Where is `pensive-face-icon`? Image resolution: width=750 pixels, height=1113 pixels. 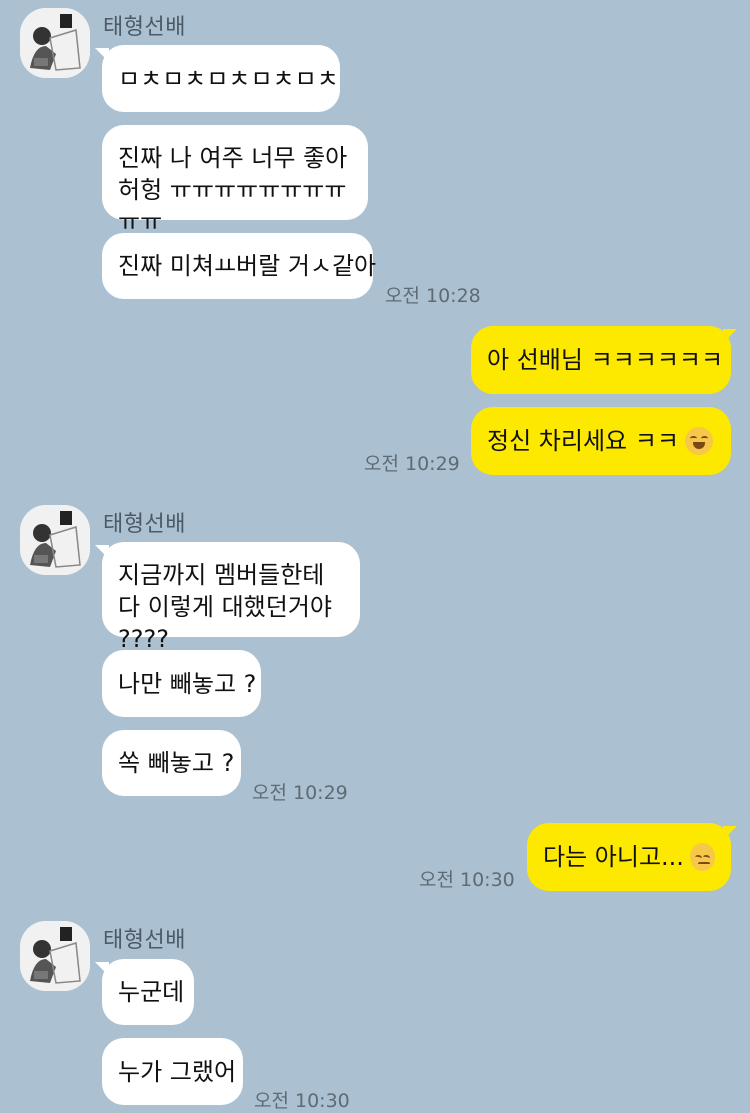 pensive-face-icon is located at coordinates (702, 857).